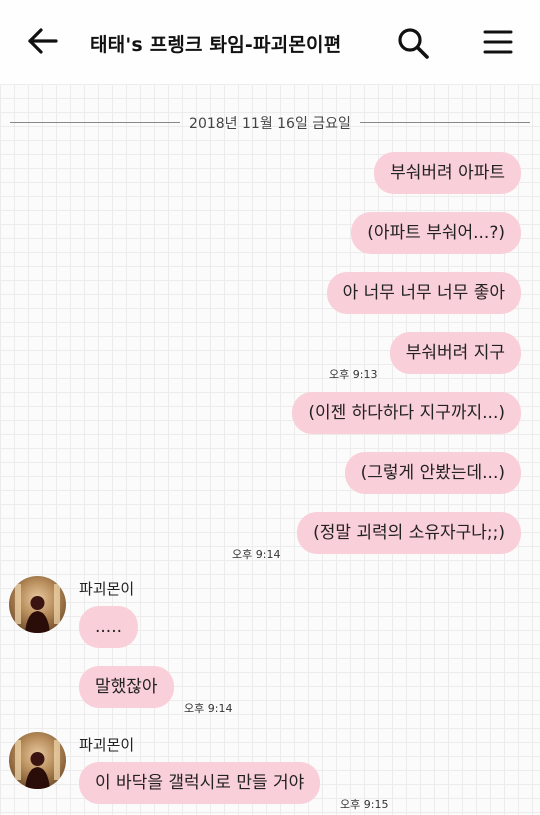 The height and width of the screenshot is (815, 540). Describe the element at coordinates (353, 374) in the screenshot. I see `message-timestamp: 오후 9:13` at that location.